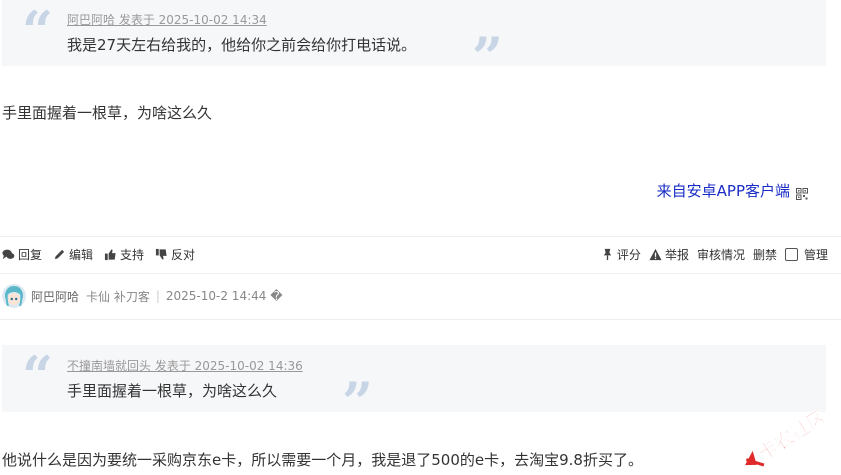 The height and width of the screenshot is (475, 841). Describe the element at coordinates (118, 296) in the screenshot. I see `user-rank: 卡仙 补刀客` at that location.